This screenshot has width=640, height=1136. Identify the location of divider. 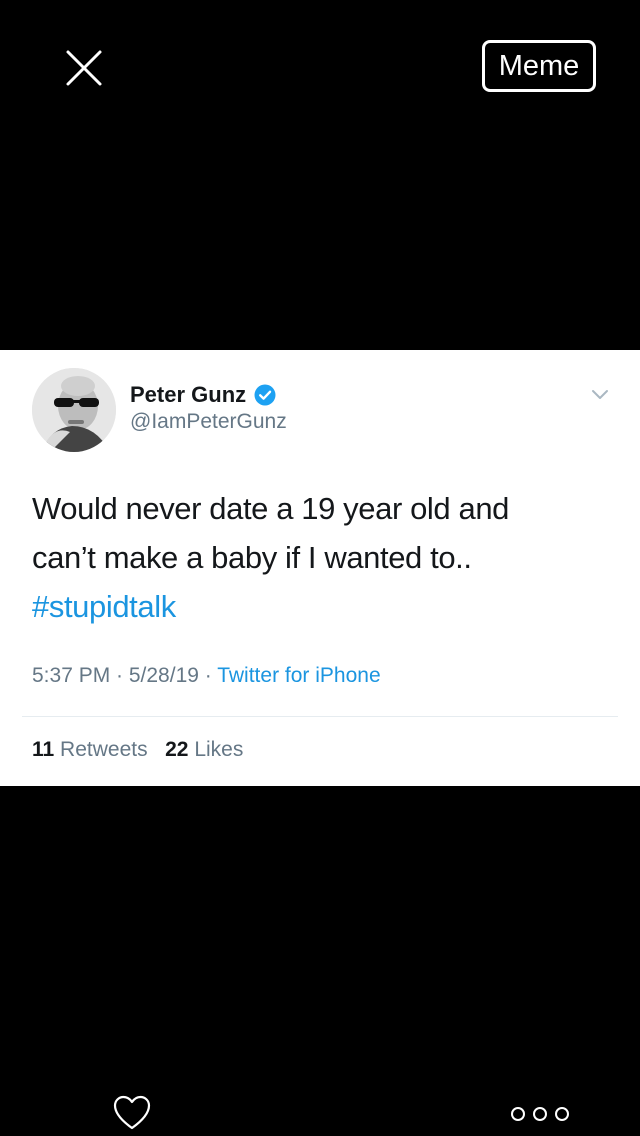
(320, 716).